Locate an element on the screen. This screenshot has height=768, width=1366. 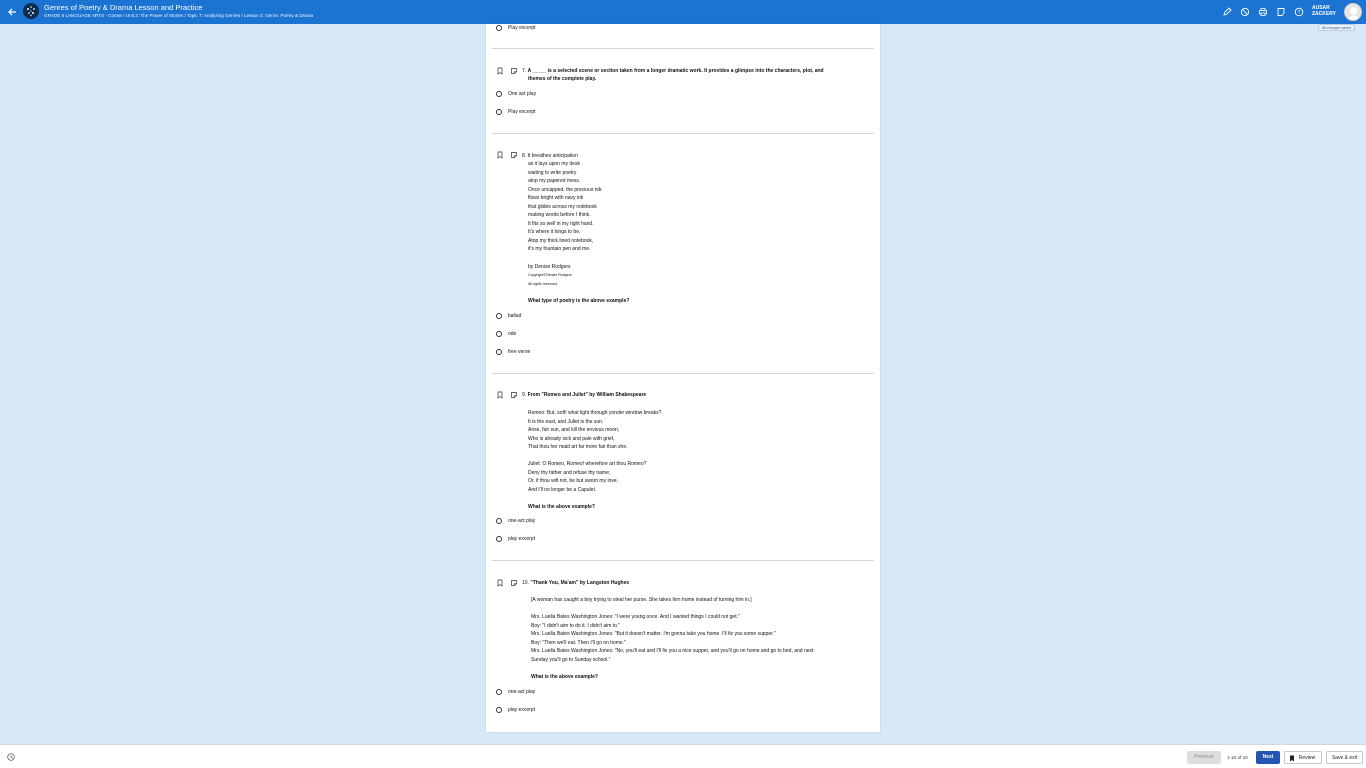
review-label: Review is located at coordinates (1307, 758).